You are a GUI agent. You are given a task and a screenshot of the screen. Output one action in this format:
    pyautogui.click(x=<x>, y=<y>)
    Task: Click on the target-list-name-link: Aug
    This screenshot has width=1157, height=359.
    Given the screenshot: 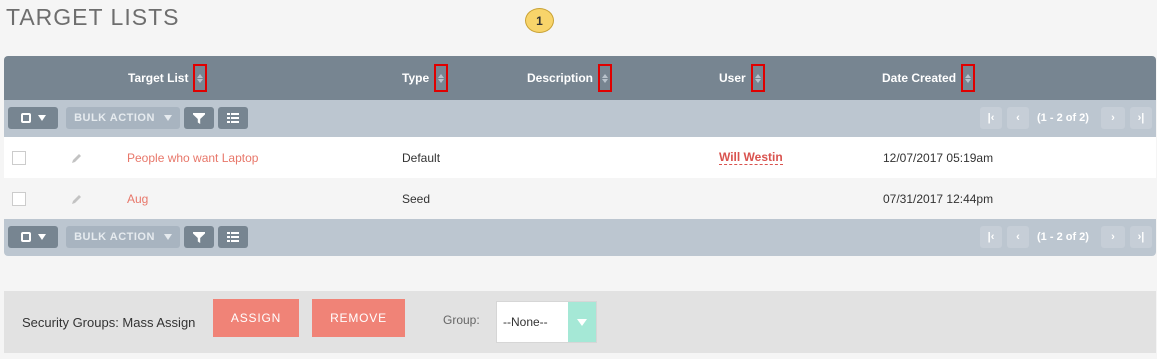 What is the action you would take?
    pyautogui.click(x=137, y=198)
    